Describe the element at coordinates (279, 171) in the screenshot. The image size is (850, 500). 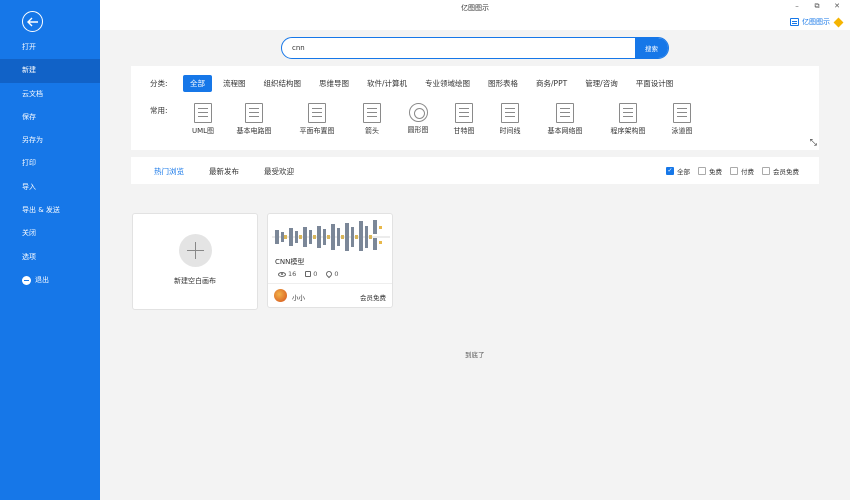
I see `tab-popular: 最受欢迎` at that location.